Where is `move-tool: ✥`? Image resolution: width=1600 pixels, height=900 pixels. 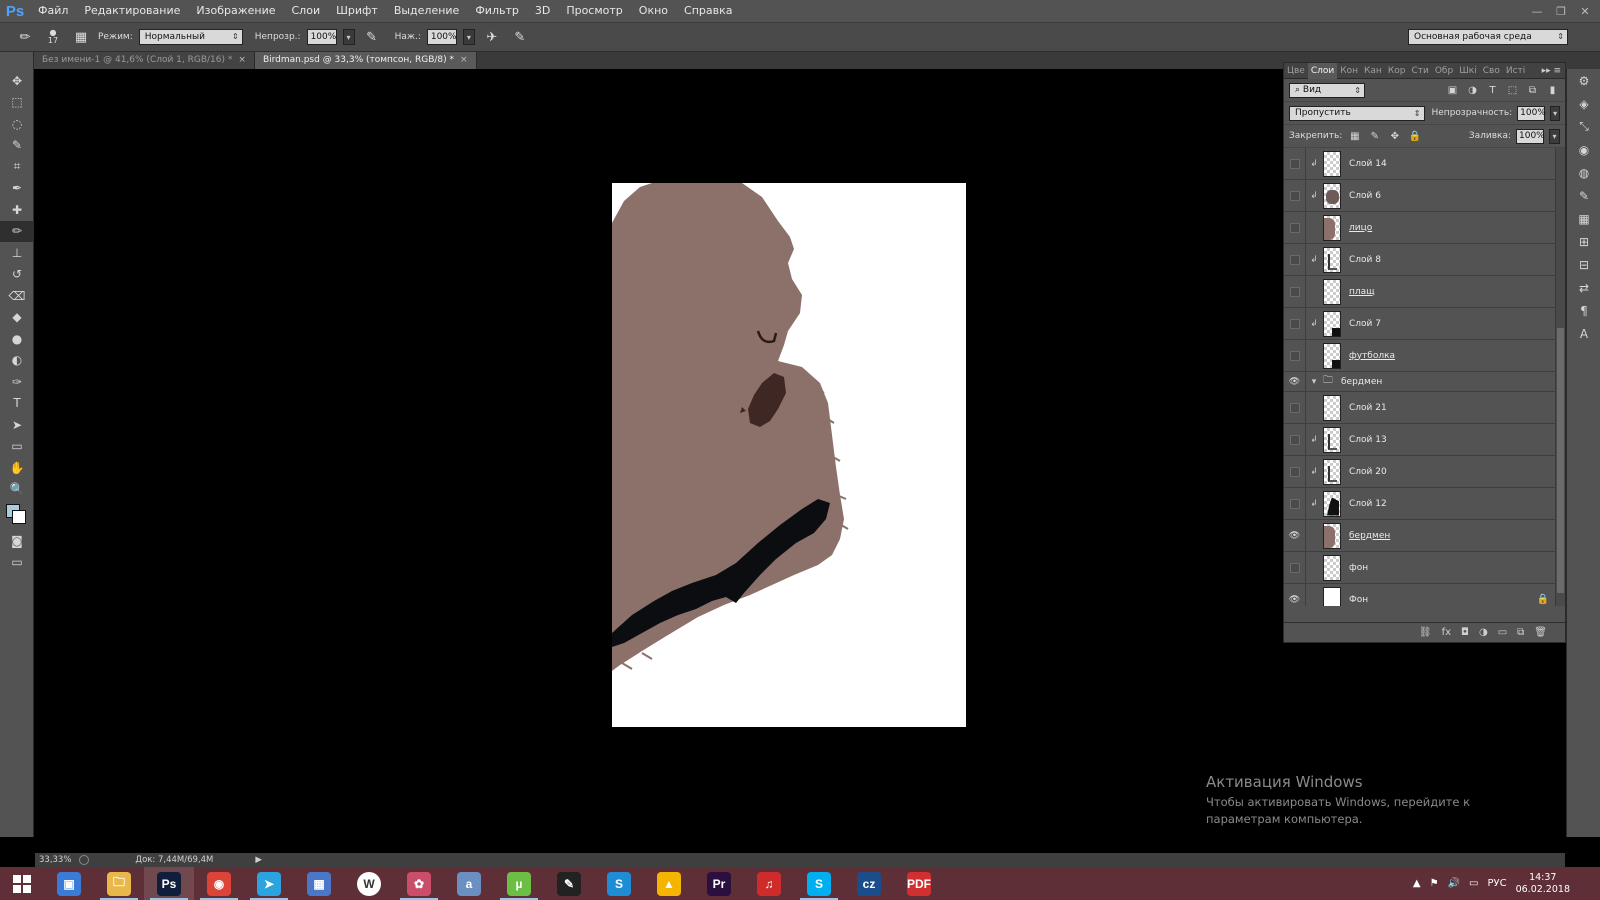 move-tool: ✥ is located at coordinates (17, 81).